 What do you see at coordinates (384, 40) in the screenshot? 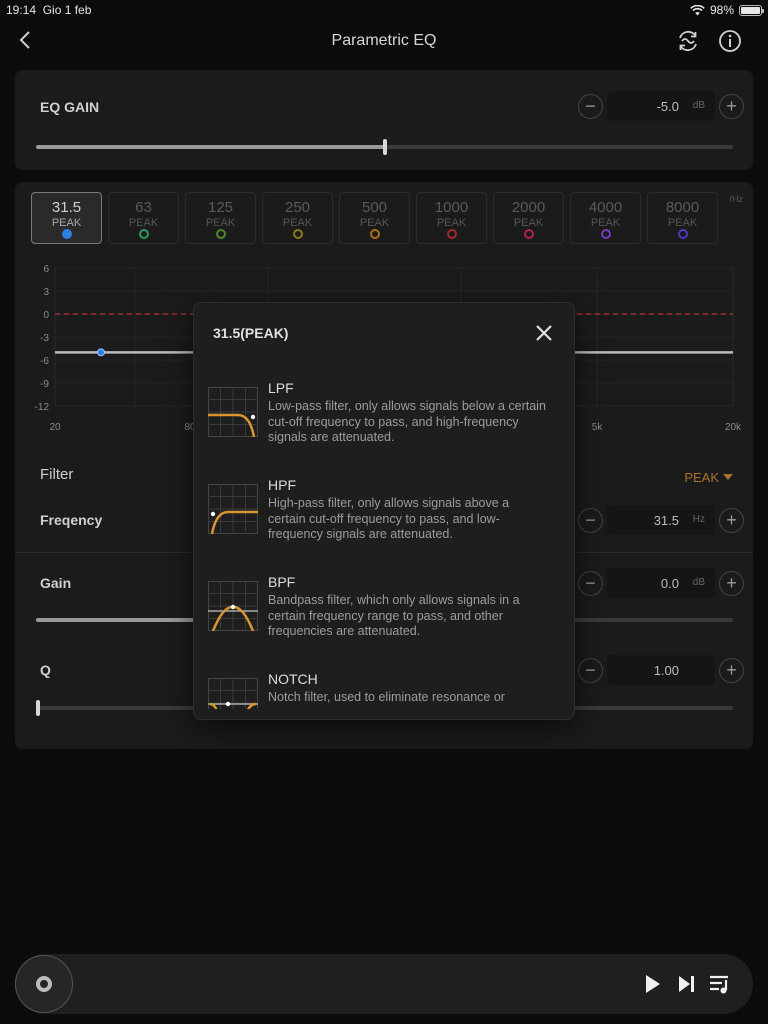
I see `page-title: Parametric EQ` at bounding box center [384, 40].